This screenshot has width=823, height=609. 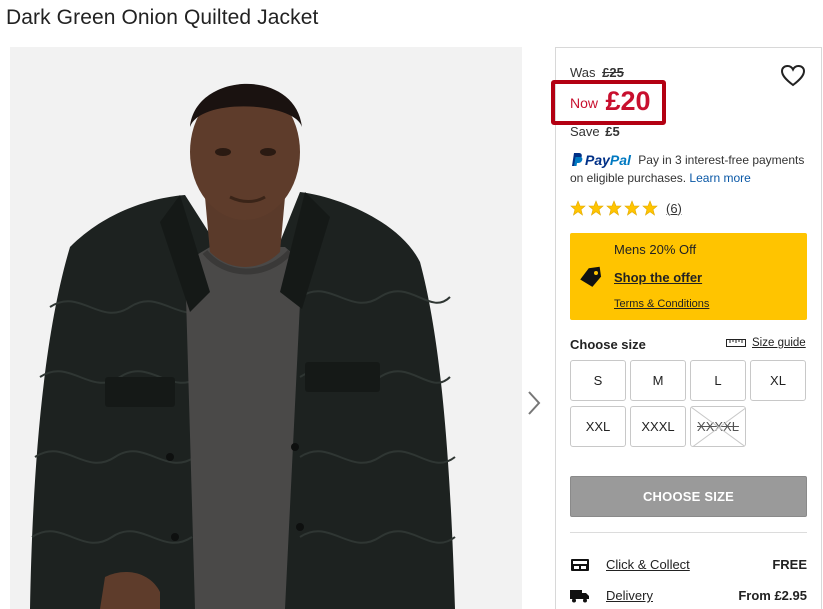 What do you see at coordinates (719, 178) in the screenshot?
I see `learn-more-link: Learn more` at bounding box center [719, 178].